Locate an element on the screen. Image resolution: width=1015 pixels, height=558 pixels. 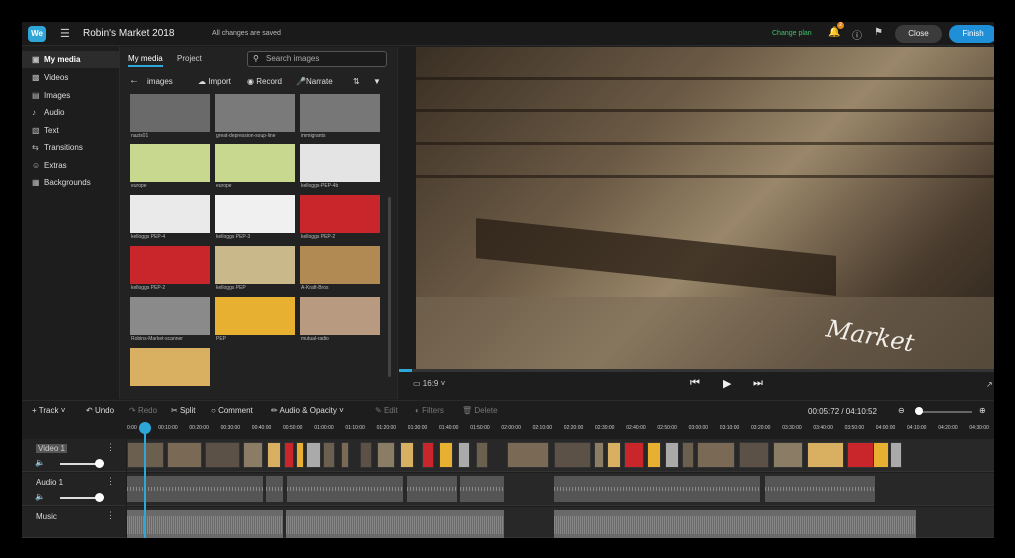
sidebar-item-videos: ▩ Videos is located at coordinates (71, 77).